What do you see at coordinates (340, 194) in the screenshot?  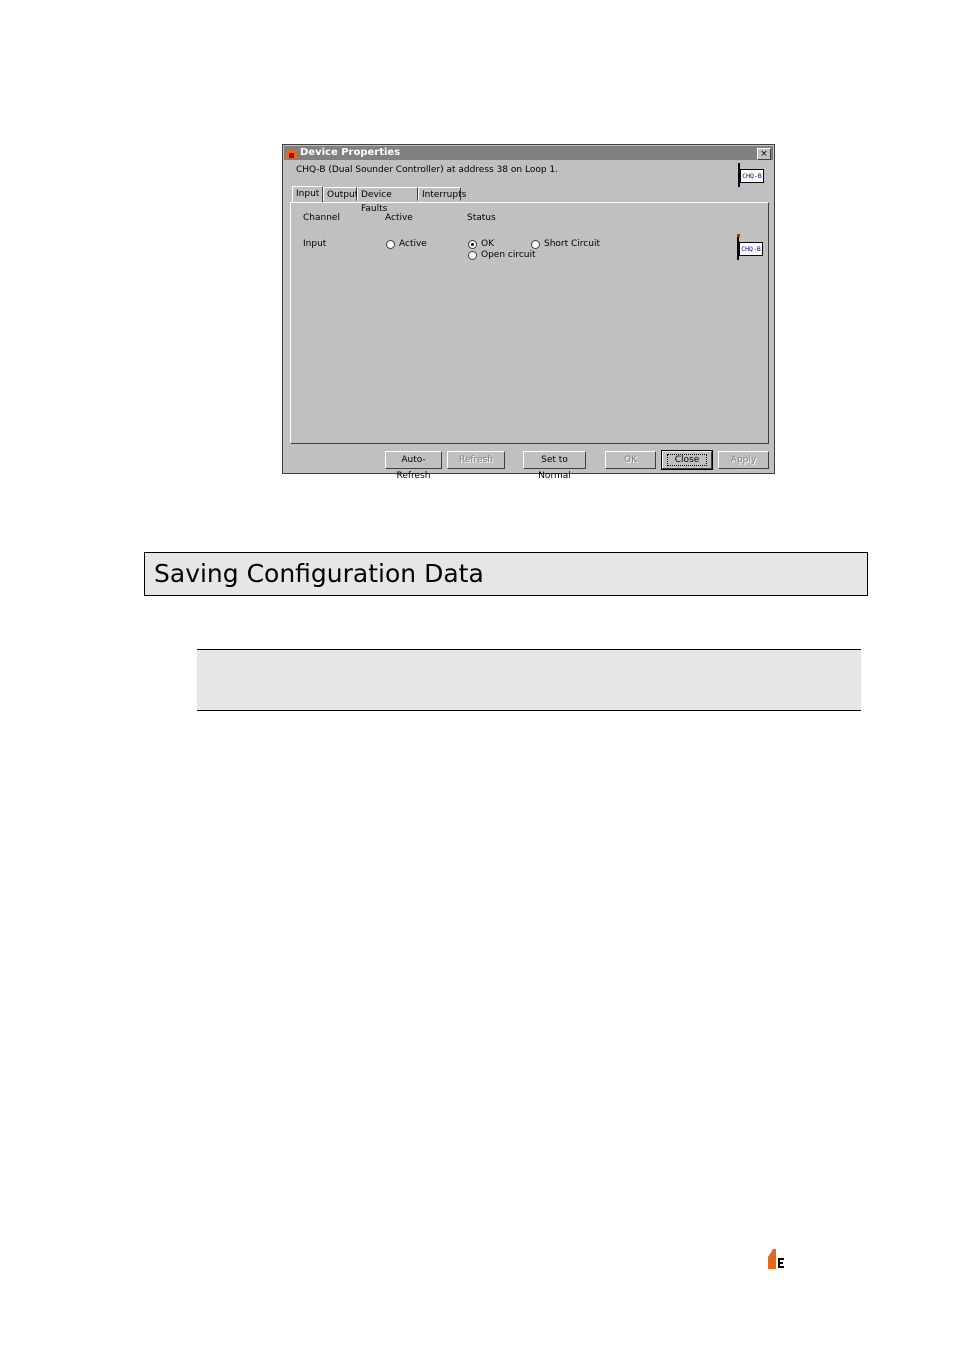 I see `tab-output: Output` at bounding box center [340, 194].